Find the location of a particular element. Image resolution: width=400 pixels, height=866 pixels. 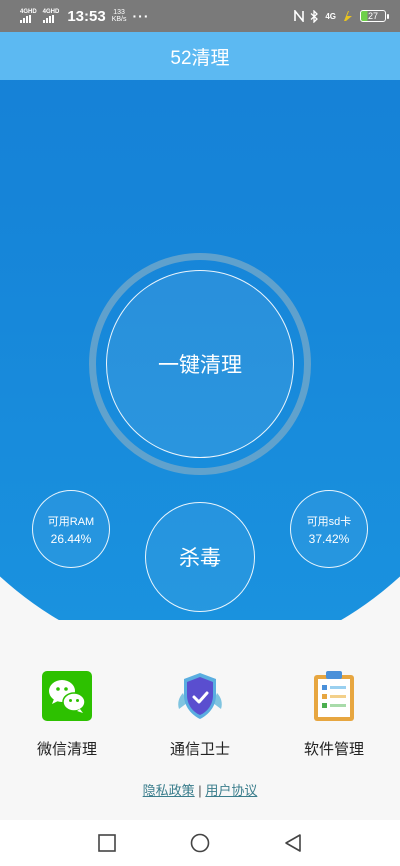

privacy-policy-link: 隐私政策 is located at coordinates (169, 790).